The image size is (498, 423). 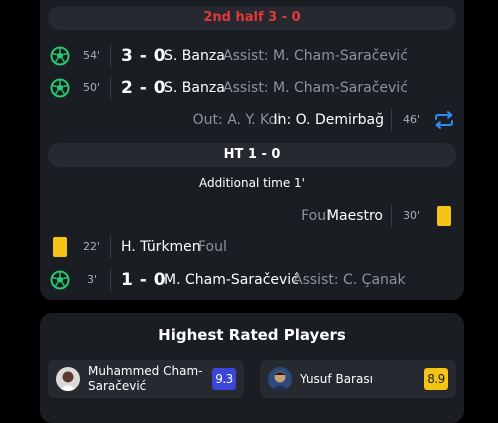 What do you see at coordinates (231, 280) in the screenshot?
I see `scorer-name: M. Cham-Saračević` at bounding box center [231, 280].